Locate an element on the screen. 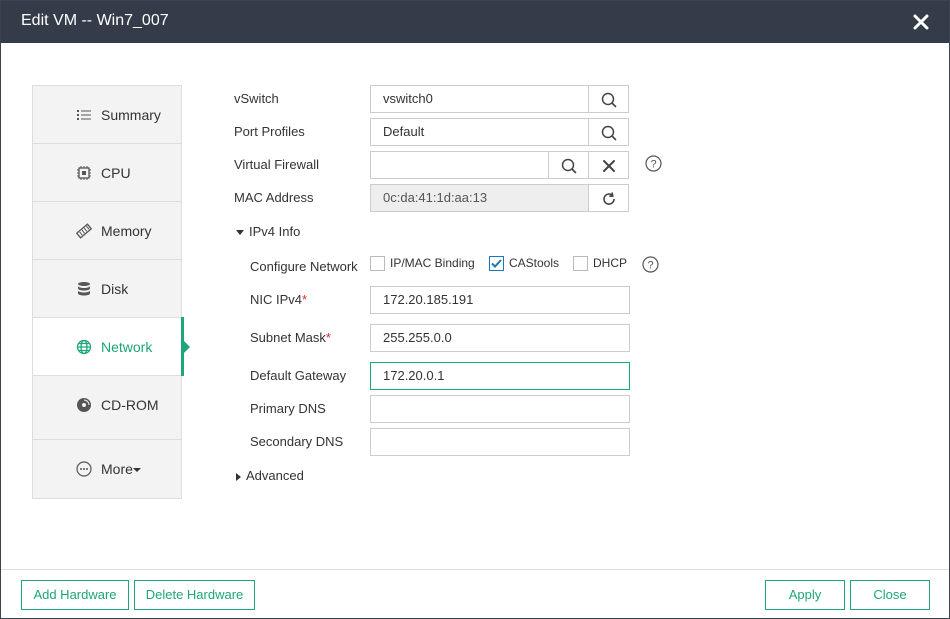 This screenshot has width=950, height=619. sidebar-item-label: Summary is located at coordinates (131, 115).